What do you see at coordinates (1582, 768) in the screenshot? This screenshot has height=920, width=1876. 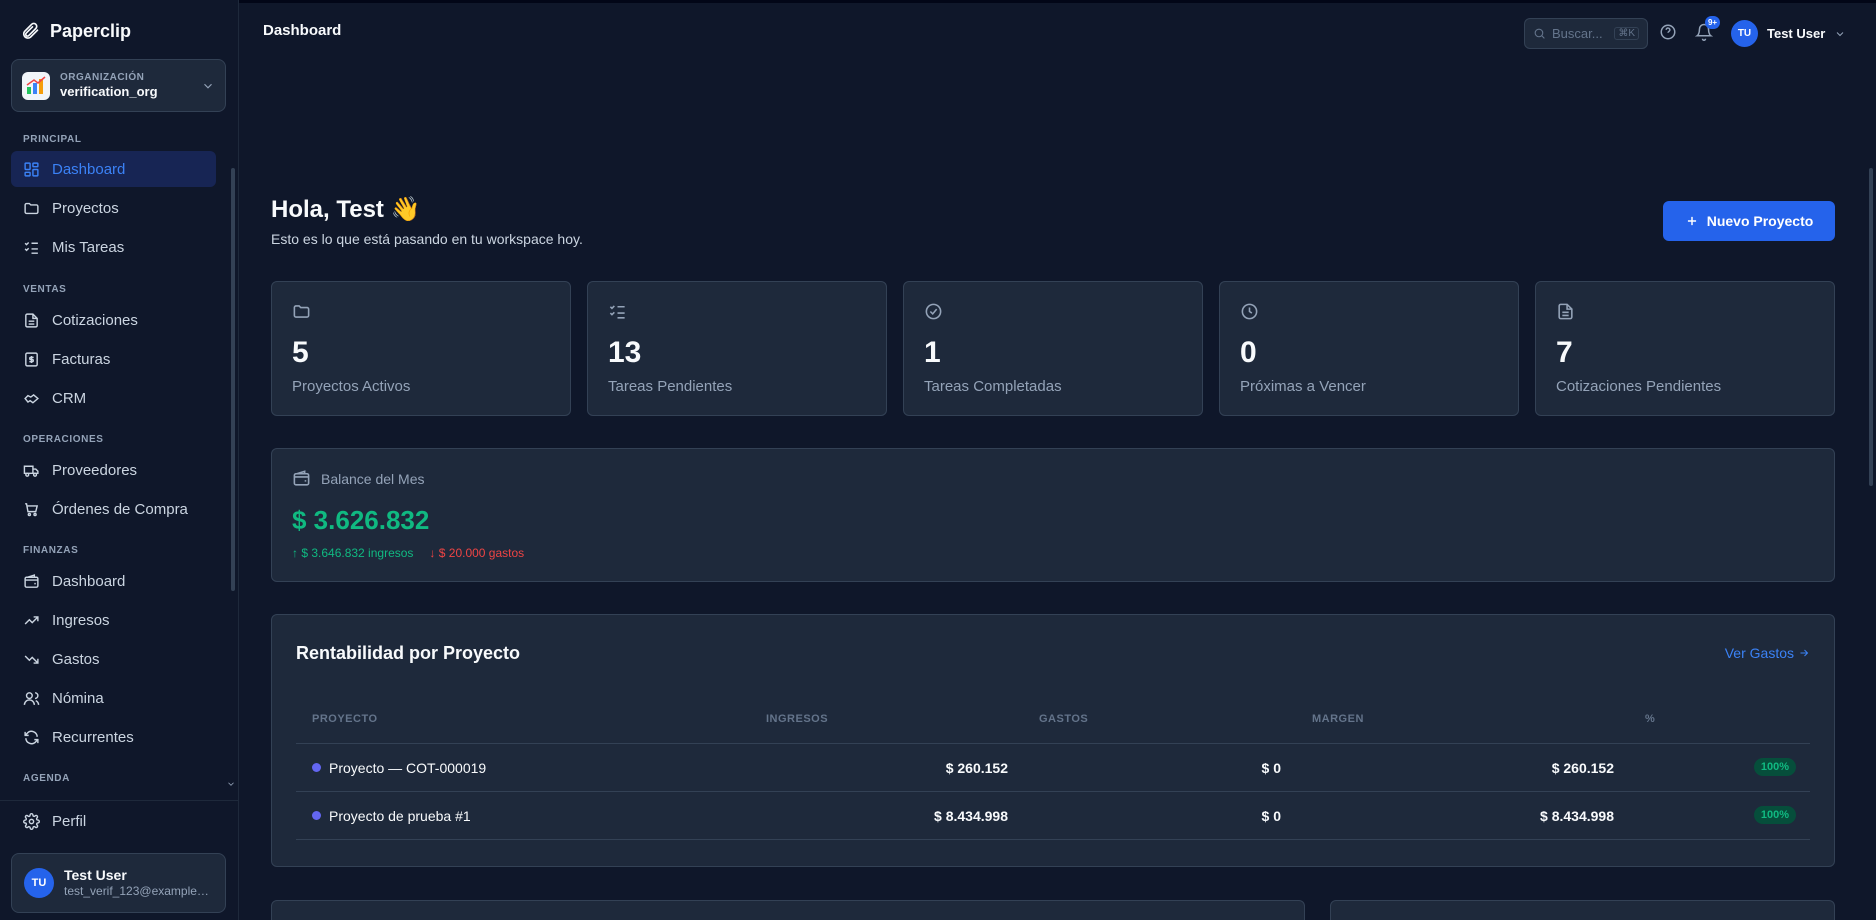 I see `margin-cell: $ 260.152` at bounding box center [1582, 768].